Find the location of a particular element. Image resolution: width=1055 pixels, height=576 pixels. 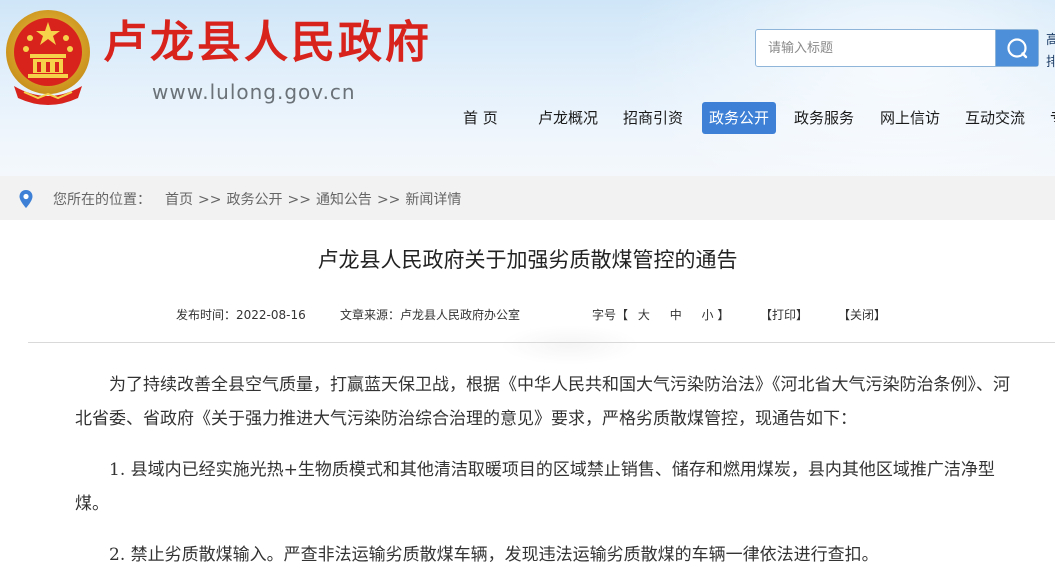

print-link: 【打印】 is located at coordinates (784, 314).